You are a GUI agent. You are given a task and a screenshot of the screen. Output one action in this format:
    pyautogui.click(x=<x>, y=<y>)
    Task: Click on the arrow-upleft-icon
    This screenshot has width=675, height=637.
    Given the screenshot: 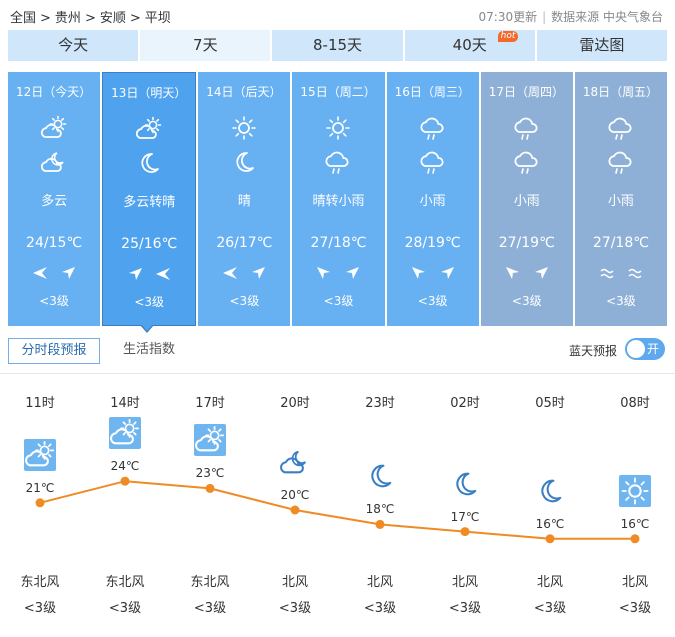 What is the action you would take?
    pyautogui.click(x=324, y=272)
    